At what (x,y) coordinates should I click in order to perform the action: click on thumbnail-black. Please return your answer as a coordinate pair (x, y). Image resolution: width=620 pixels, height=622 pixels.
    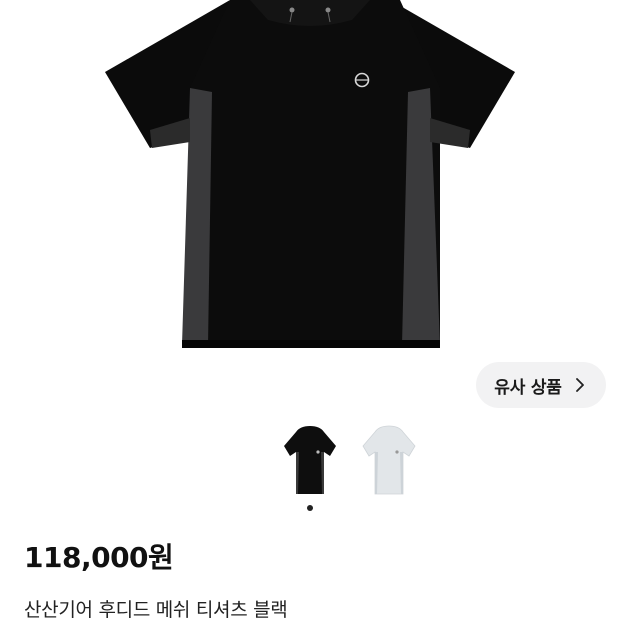
    Looking at the image, I should click on (310, 462).